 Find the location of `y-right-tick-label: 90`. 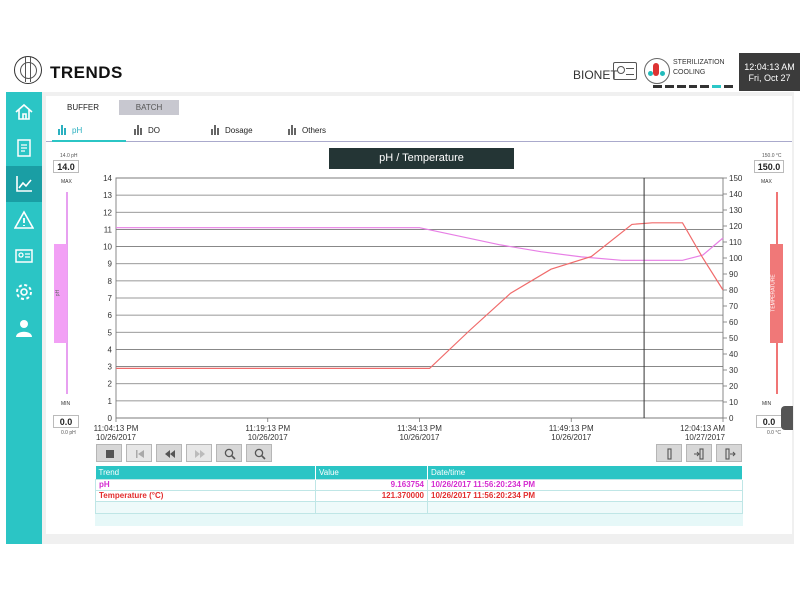

y-right-tick-label: 90 is located at coordinates (733, 274).